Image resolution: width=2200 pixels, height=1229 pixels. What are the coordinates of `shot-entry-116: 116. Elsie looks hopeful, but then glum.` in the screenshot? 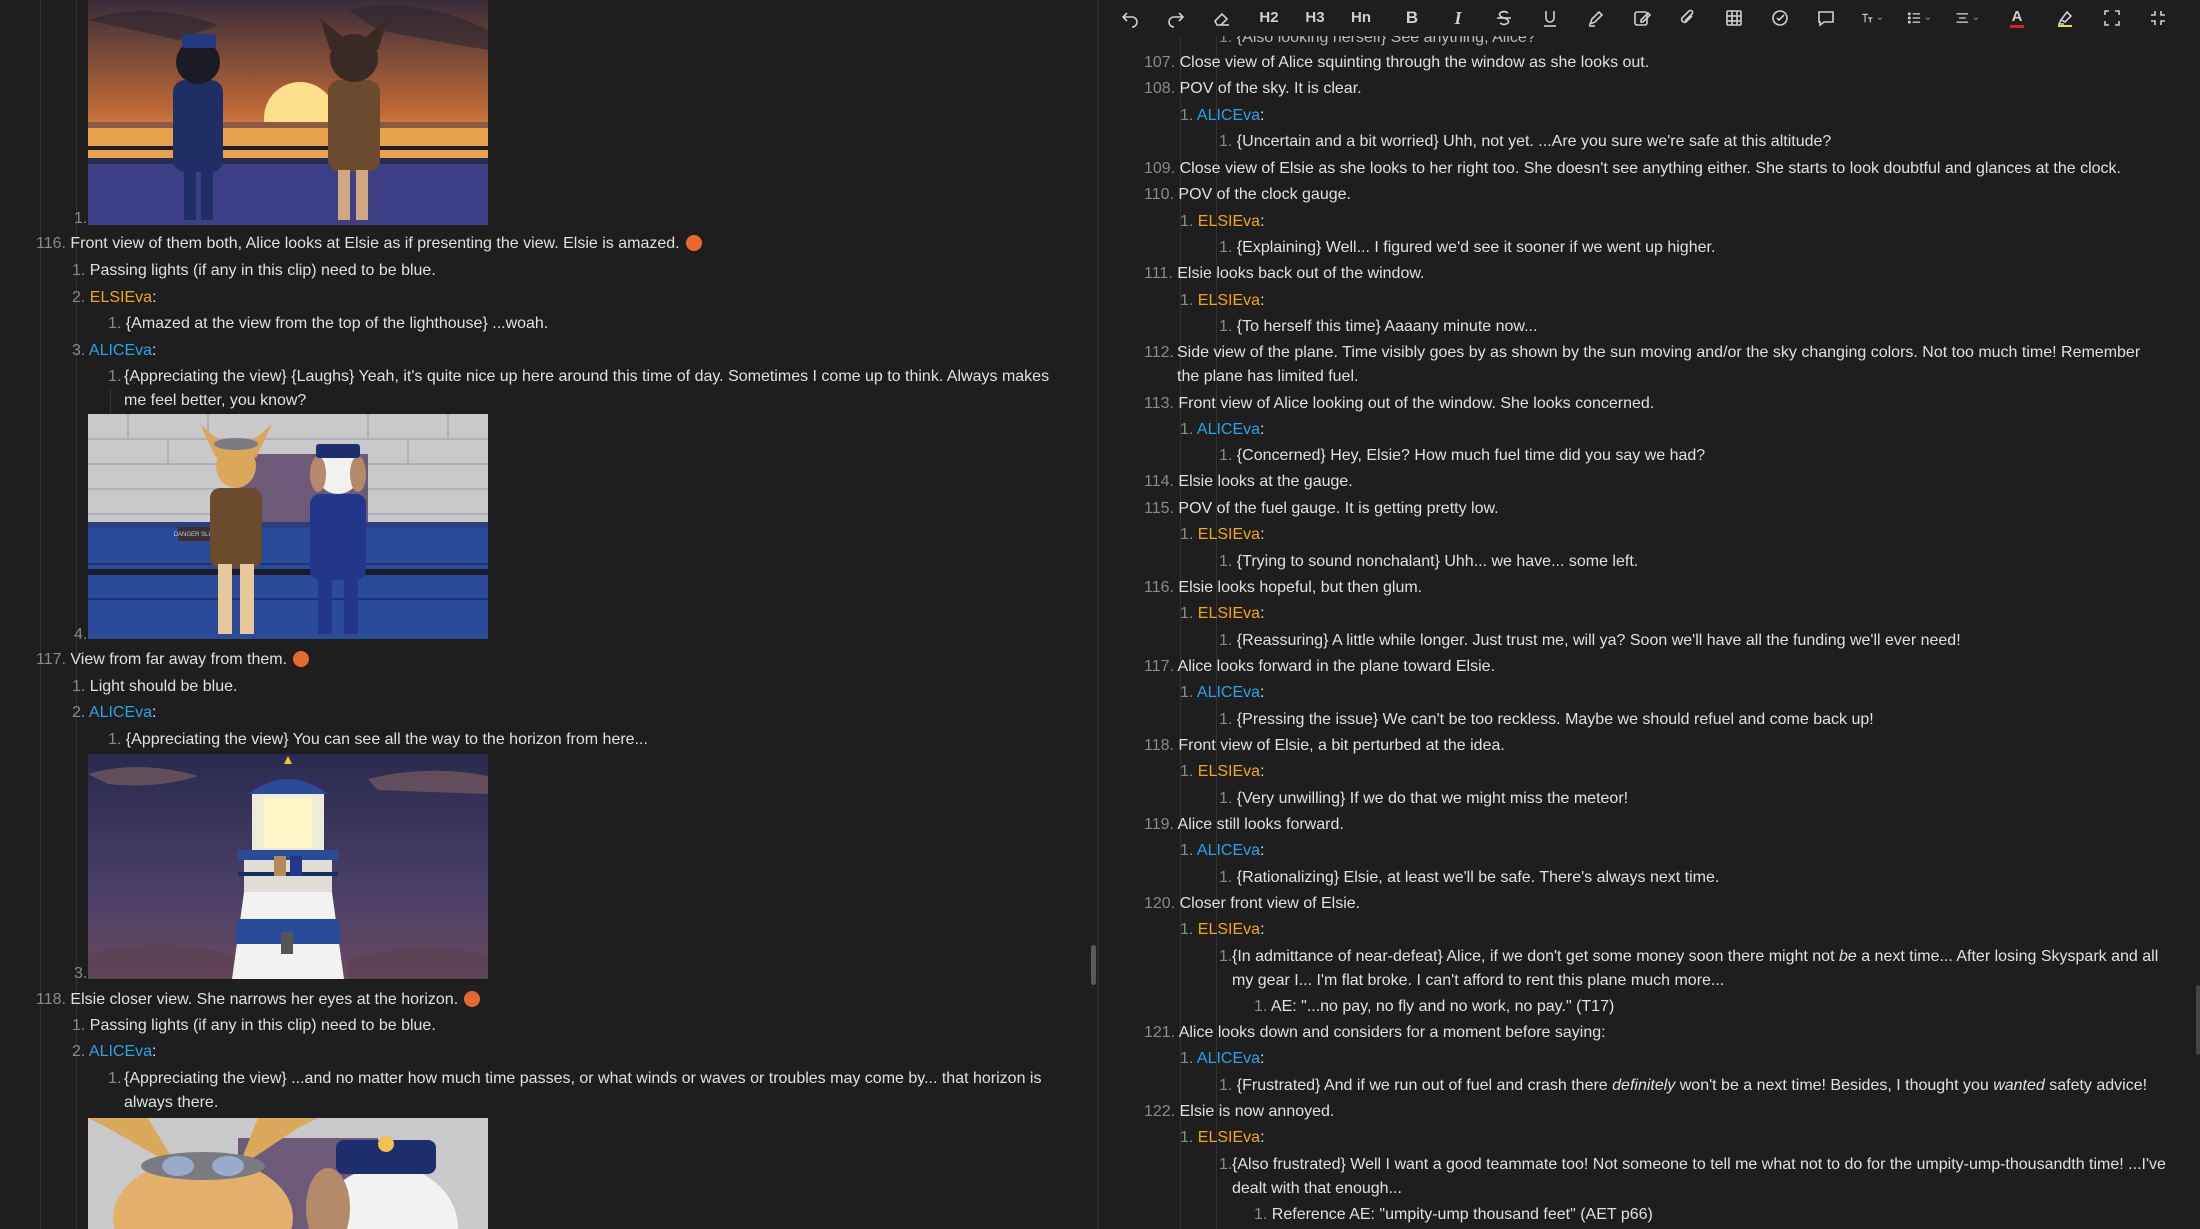 It's located at (1283, 588).